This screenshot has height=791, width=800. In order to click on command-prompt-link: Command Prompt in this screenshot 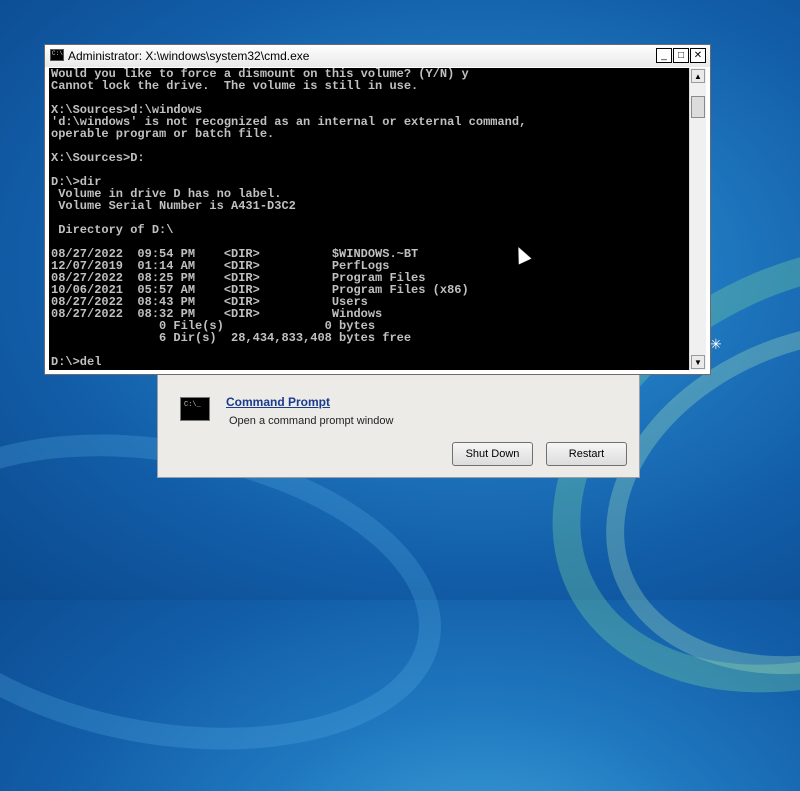, I will do `click(278, 402)`.